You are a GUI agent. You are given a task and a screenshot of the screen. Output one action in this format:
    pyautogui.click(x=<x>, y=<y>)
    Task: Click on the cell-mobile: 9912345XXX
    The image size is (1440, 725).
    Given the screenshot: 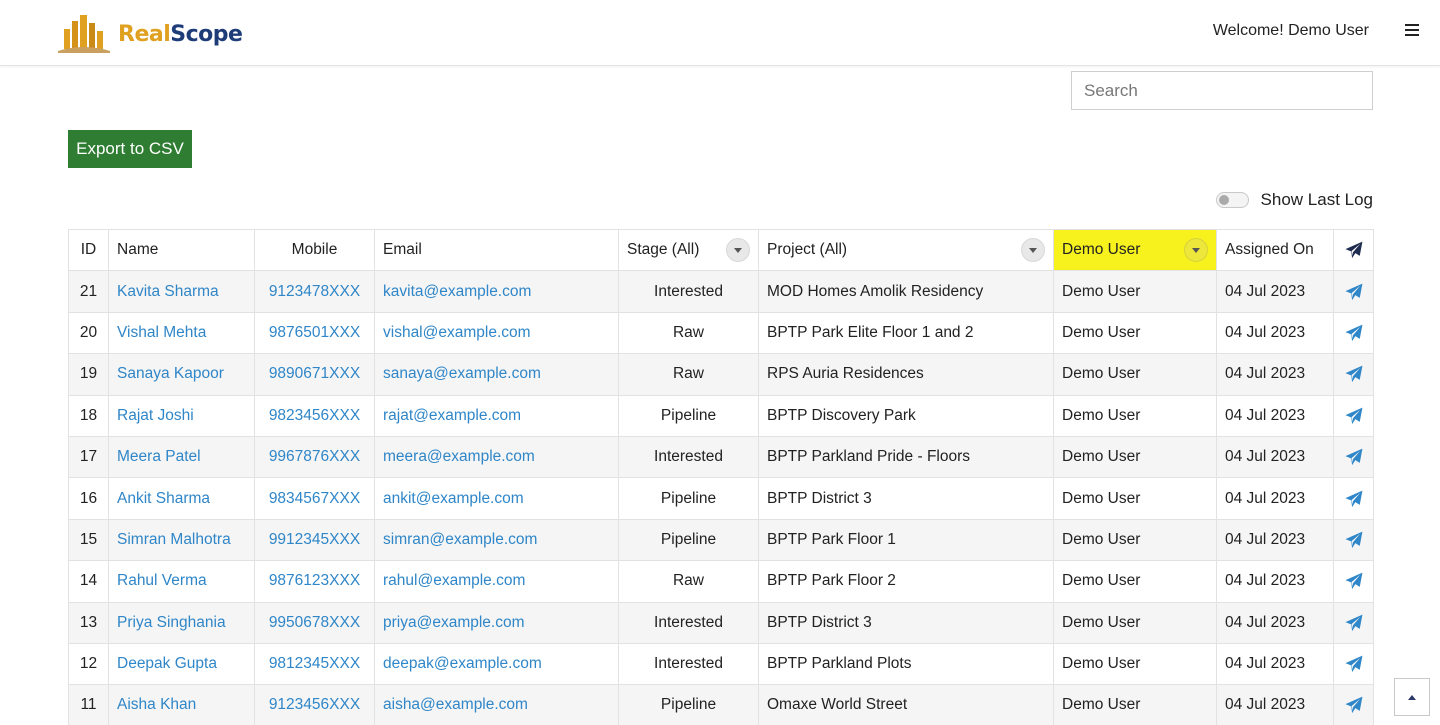 What is the action you would take?
    pyautogui.click(x=314, y=540)
    